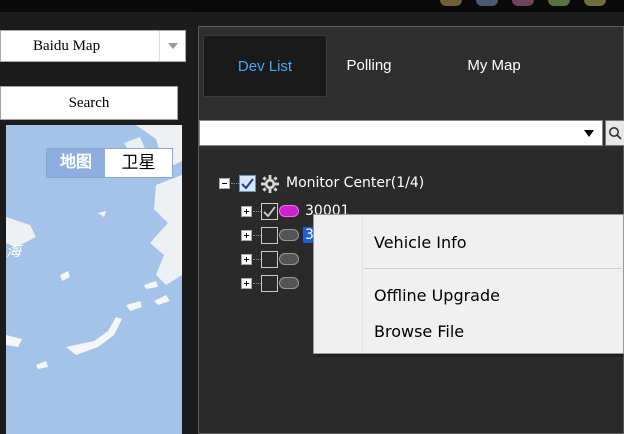  What do you see at coordinates (67, 46) in the screenshot?
I see `map-provider-value: Baidu Map` at bounding box center [67, 46].